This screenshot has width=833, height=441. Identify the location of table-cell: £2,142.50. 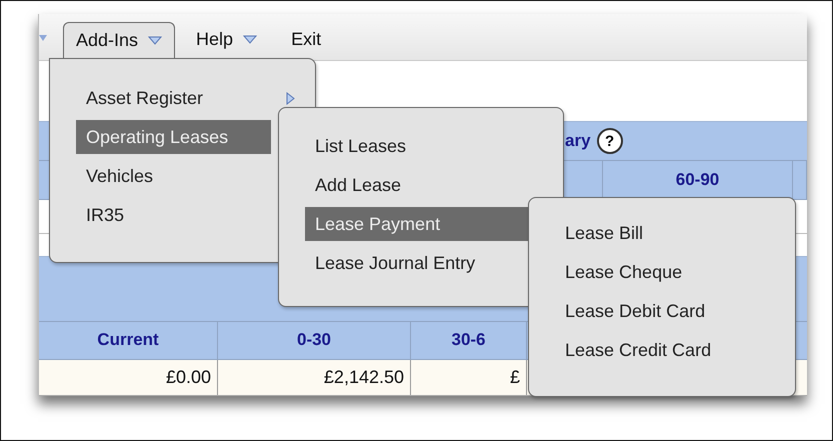
(314, 378).